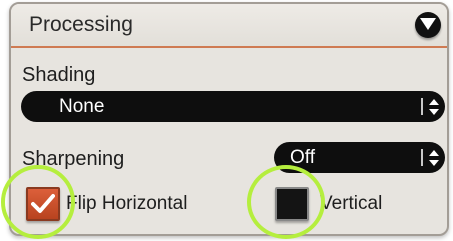  I want to click on checkmark-icon, so click(43, 203).